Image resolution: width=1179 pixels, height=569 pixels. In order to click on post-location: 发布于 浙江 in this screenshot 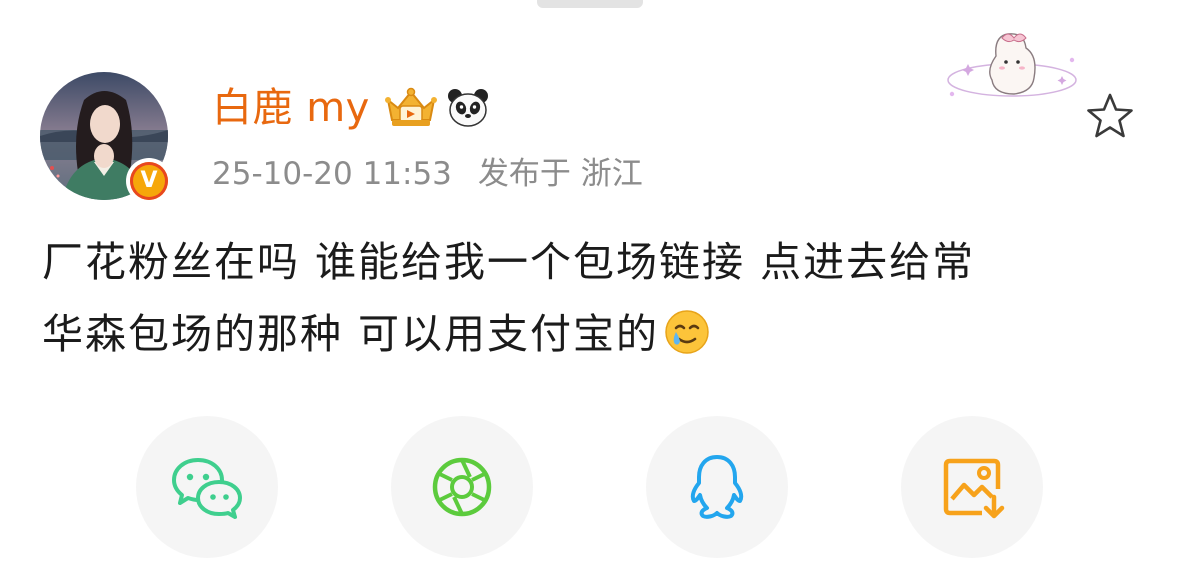, I will do `click(560, 174)`.